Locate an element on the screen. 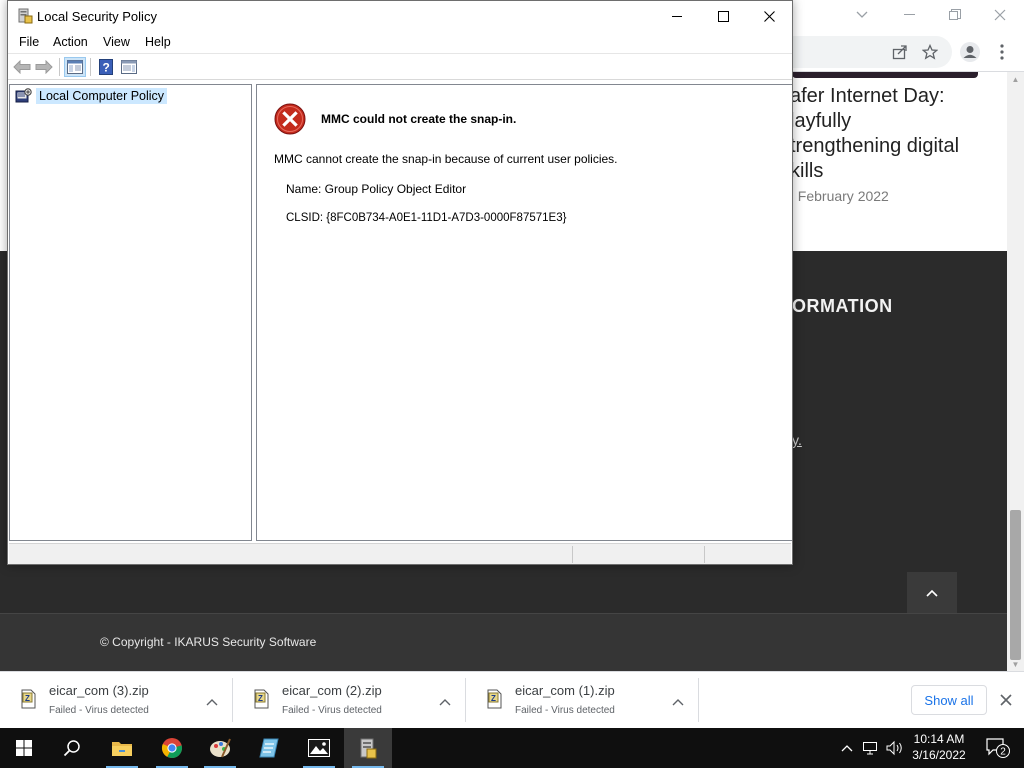  browser-restore-icon is located at coordinates (955, 15).